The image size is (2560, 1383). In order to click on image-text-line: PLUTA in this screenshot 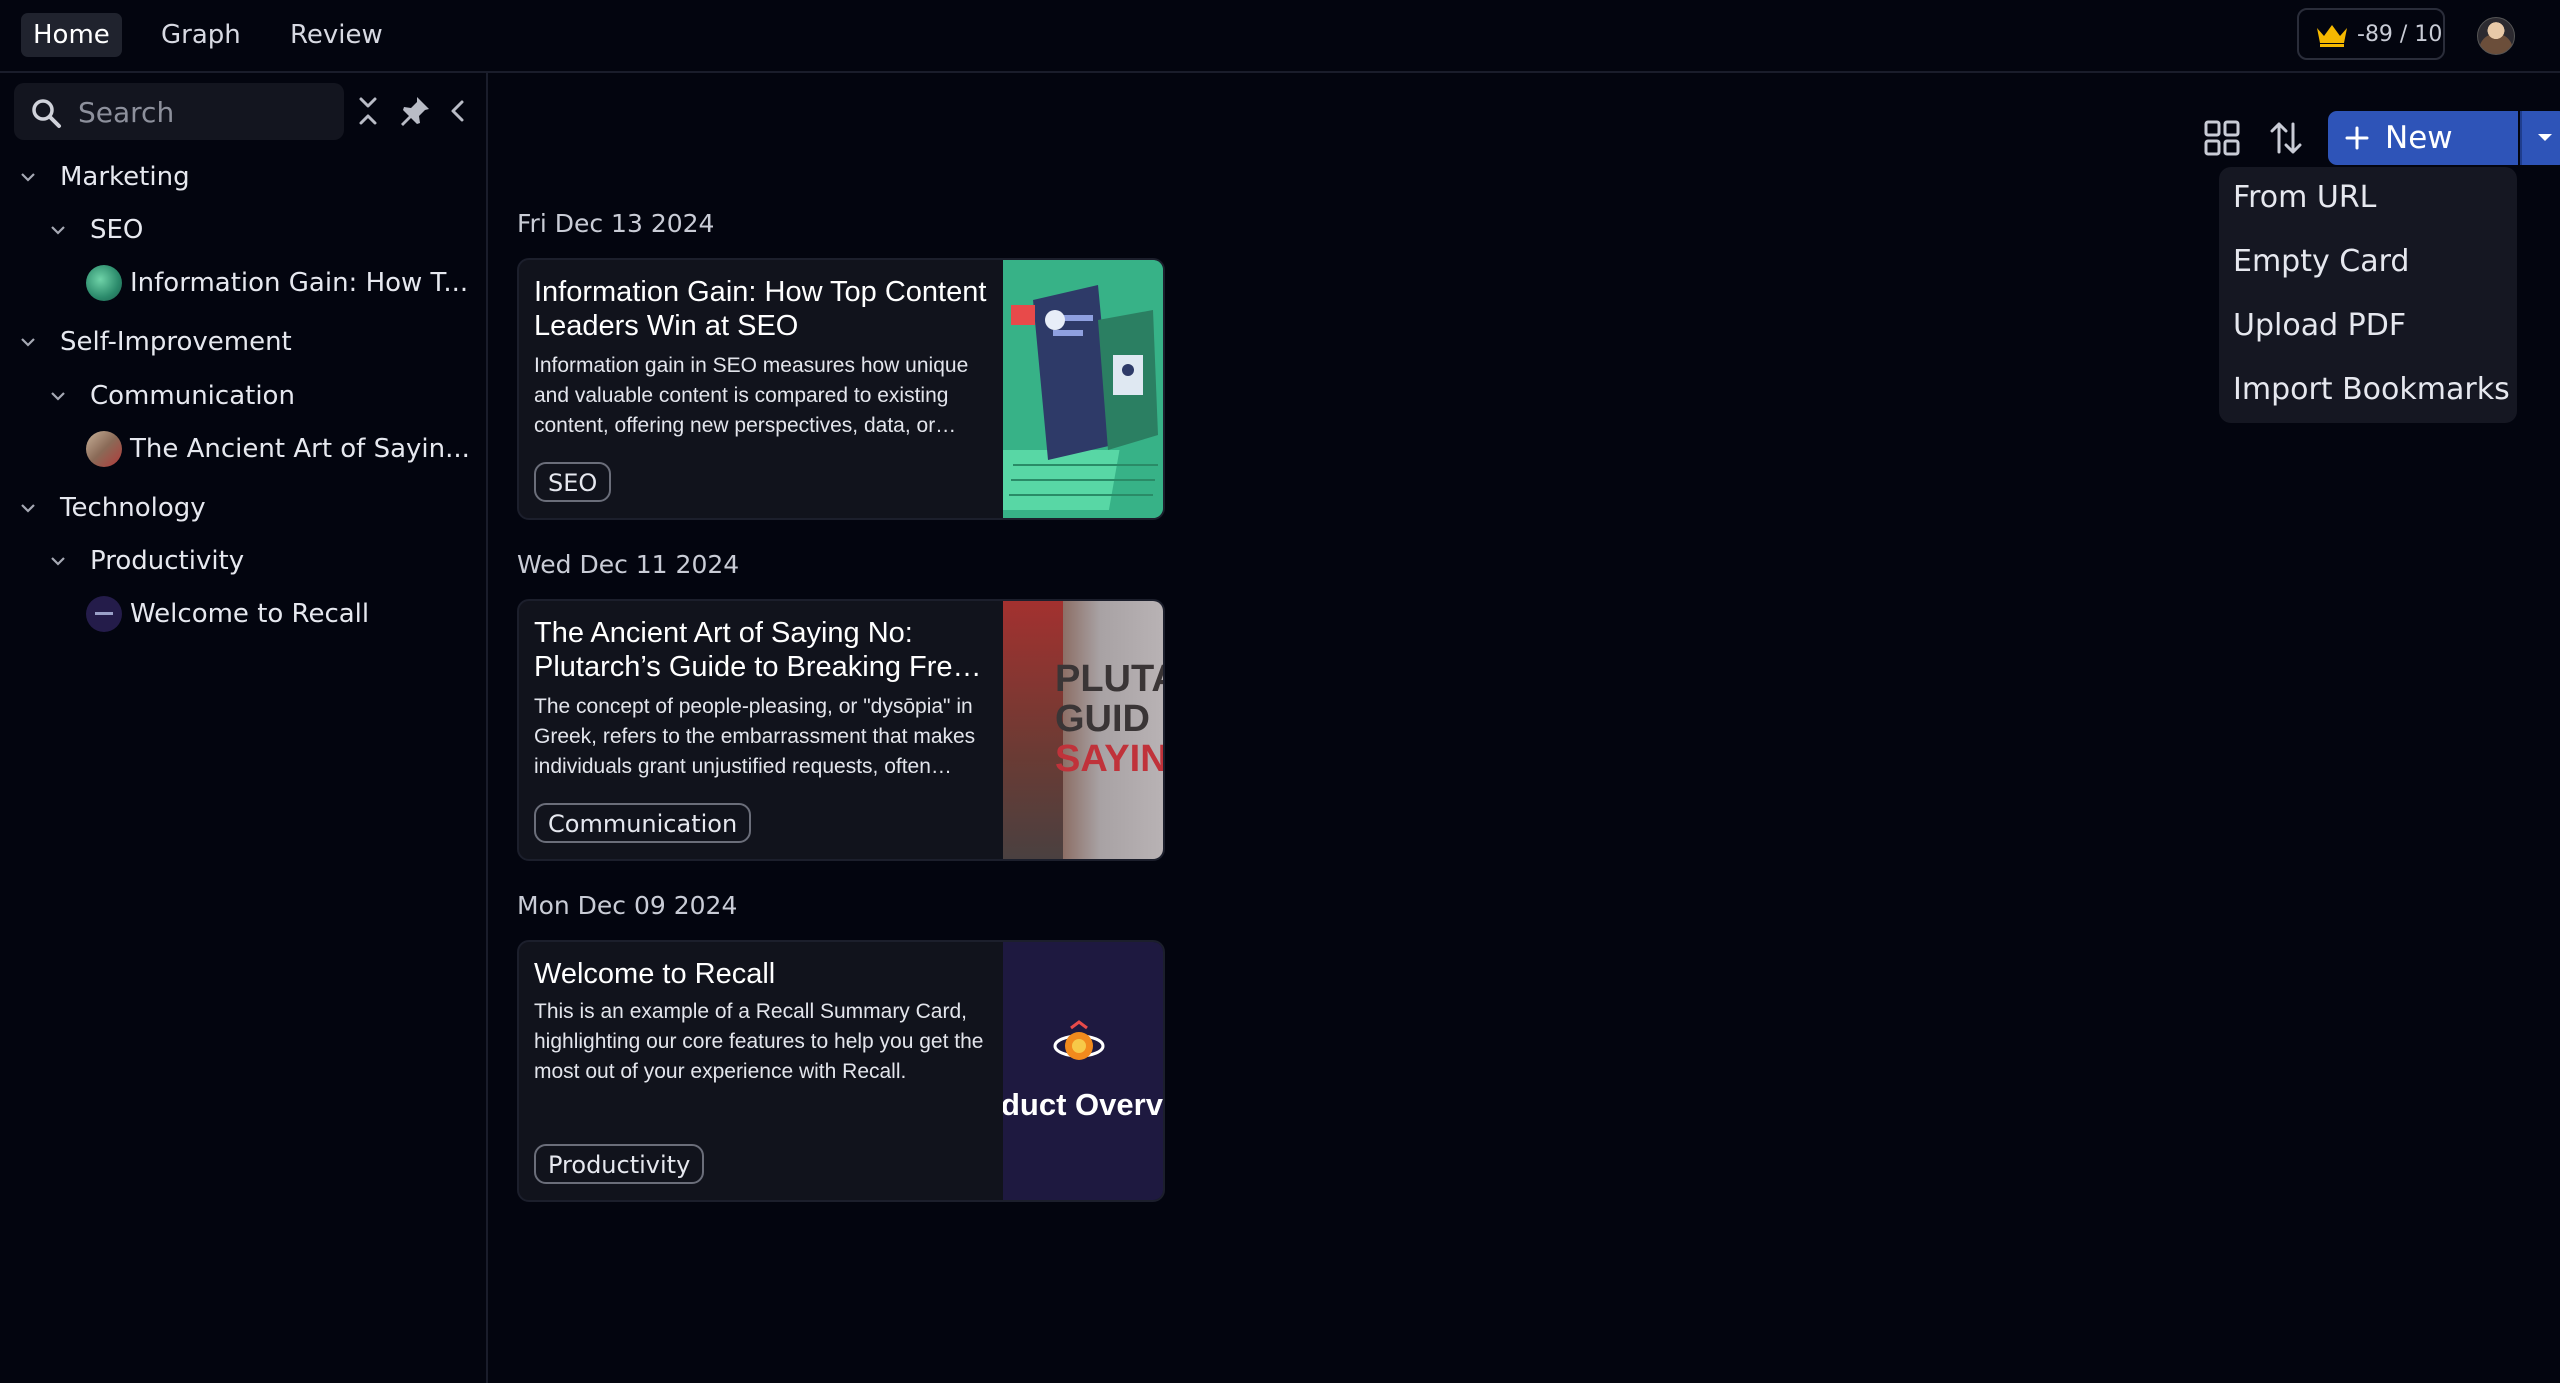, I will do `click(1109, 679)`.